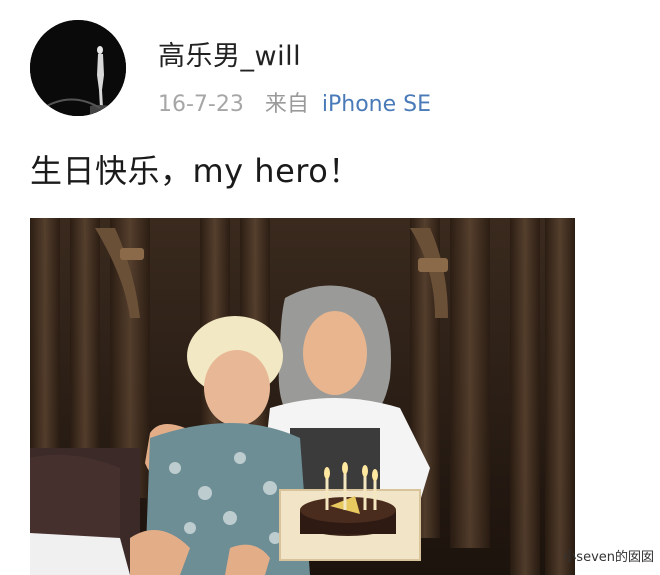  What do you see at coordinates (201, 104) in the screenshot?
I see `post-date: 16-7-23` at bounding box center [201, 104].